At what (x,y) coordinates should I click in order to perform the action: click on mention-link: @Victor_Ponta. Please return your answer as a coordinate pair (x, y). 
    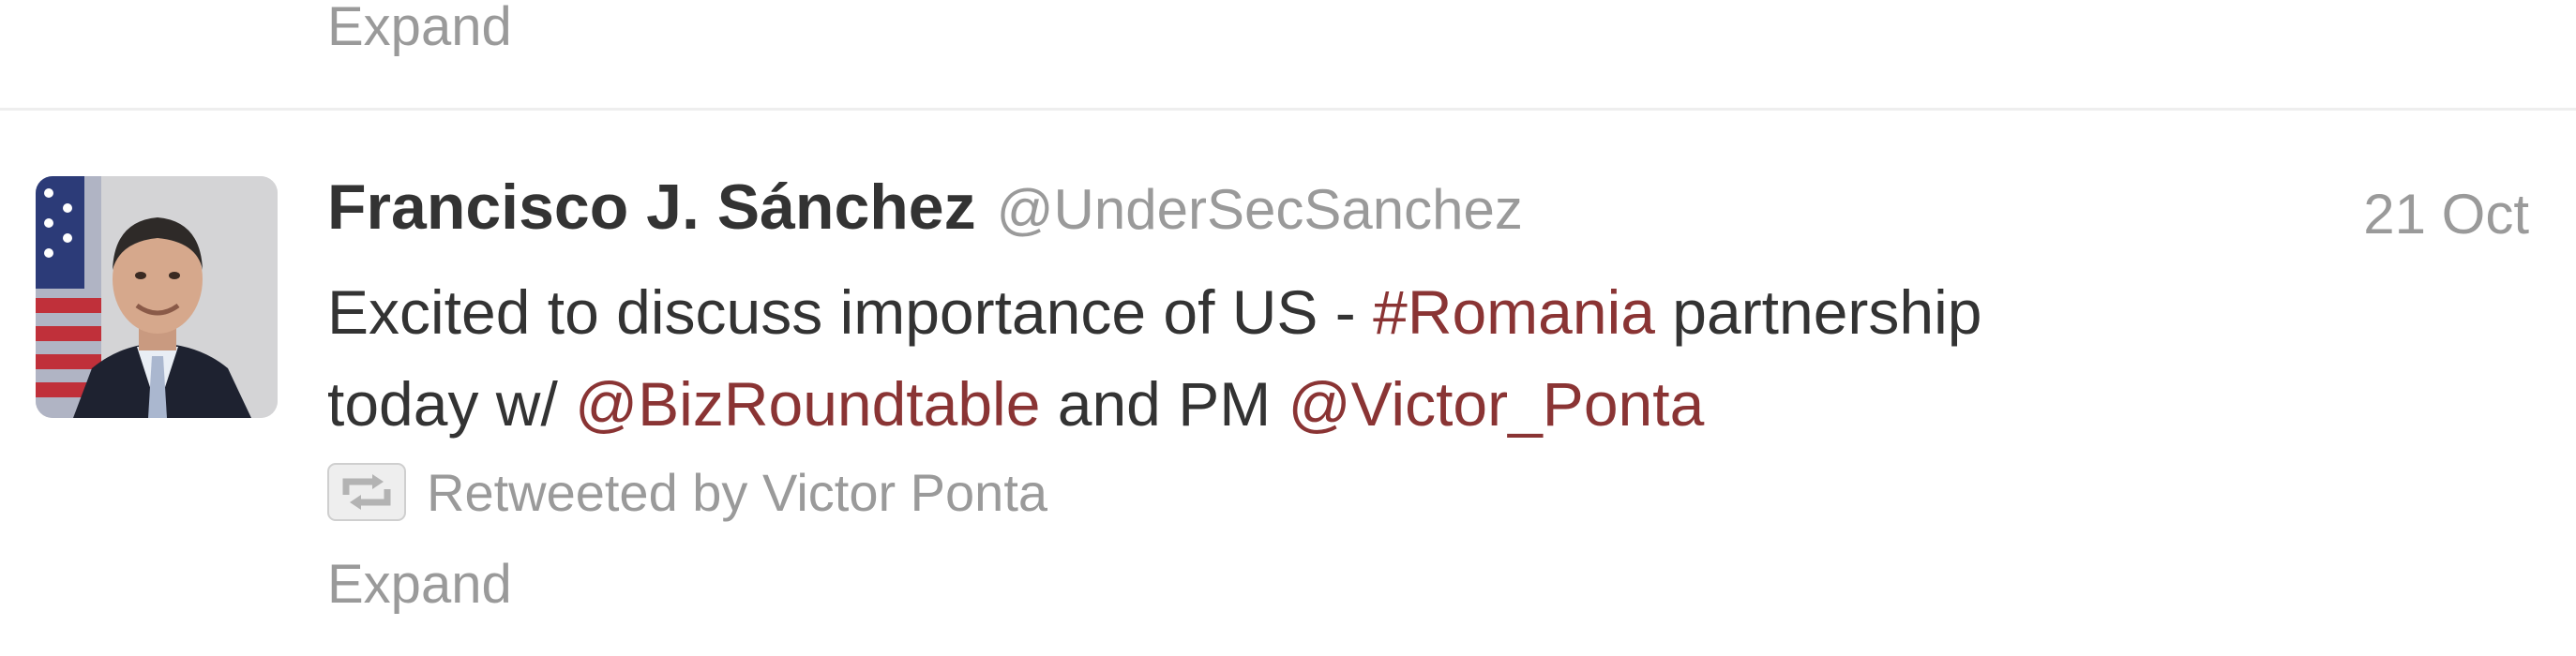
    Looking at the image, I should click on (1496, 404).